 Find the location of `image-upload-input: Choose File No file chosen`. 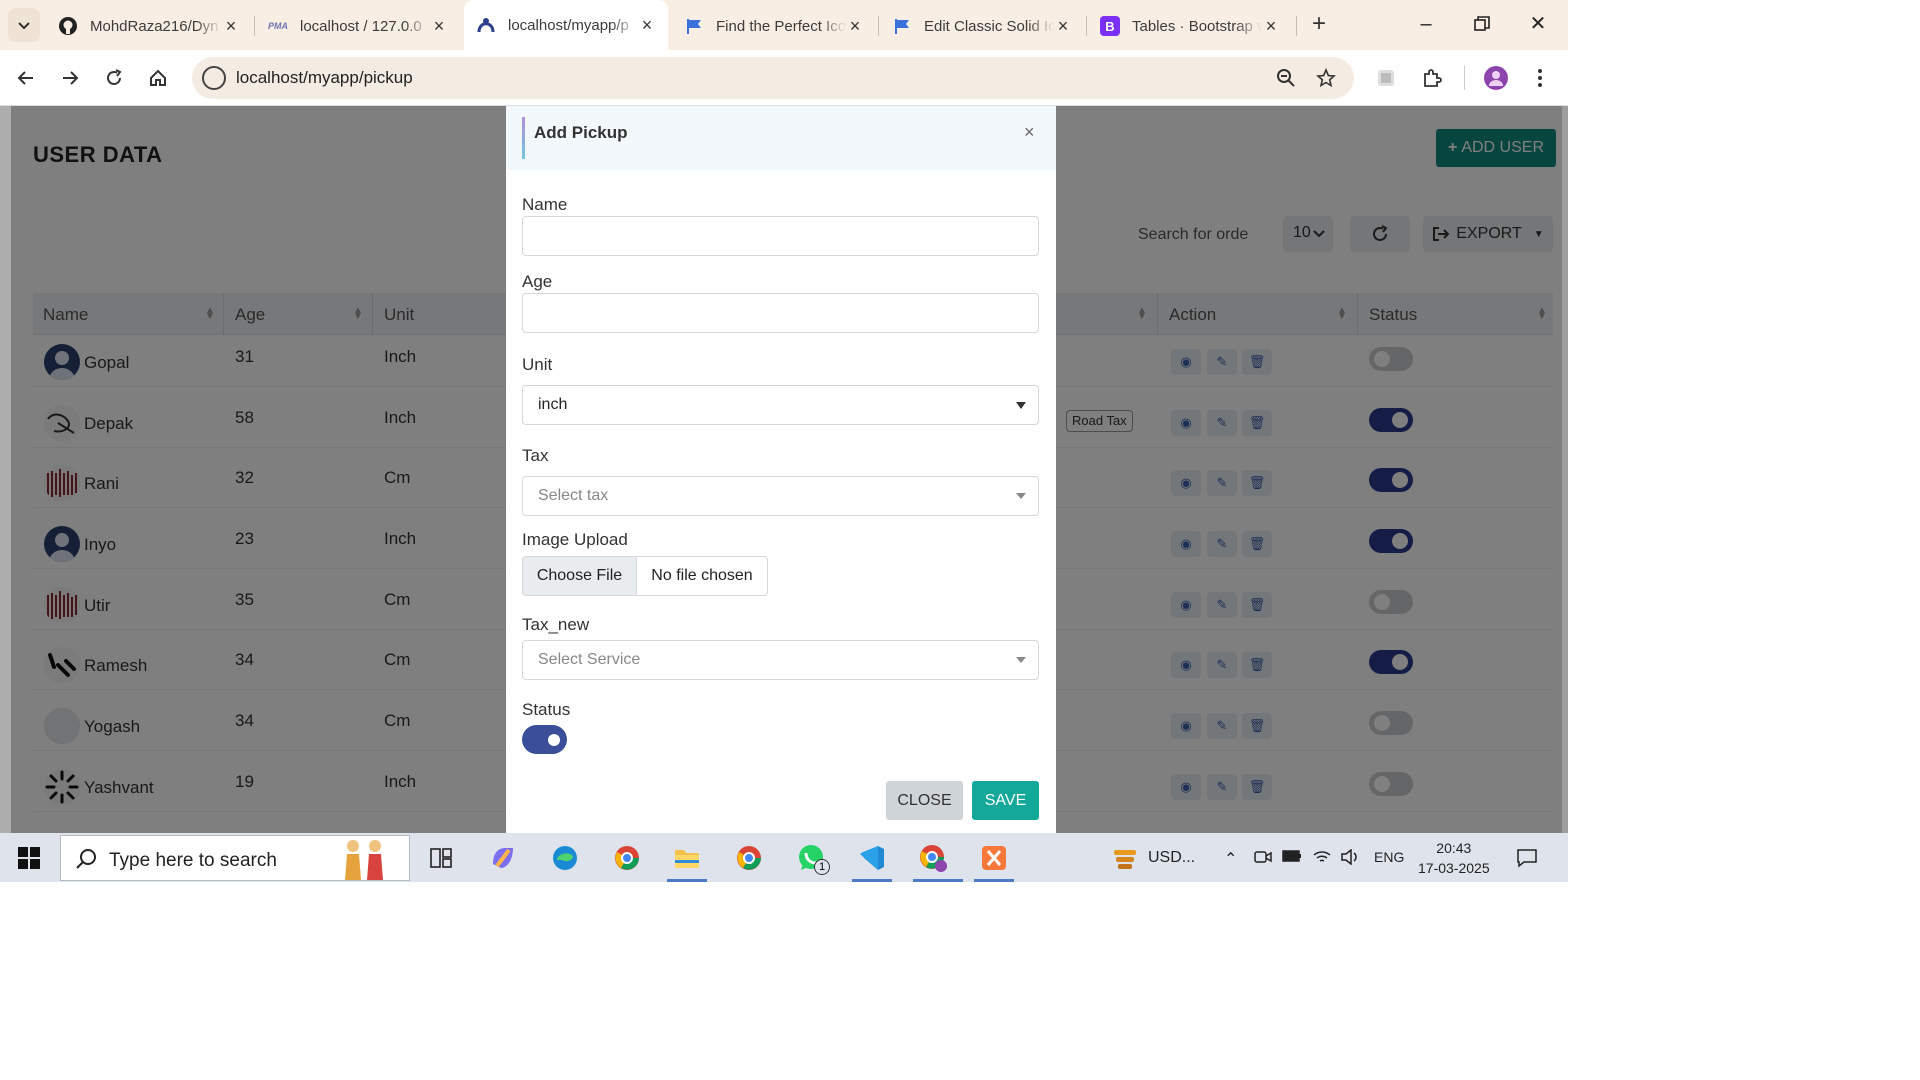

image-upload-input: Choose File No file chosen is located at coordinates (645, 576).